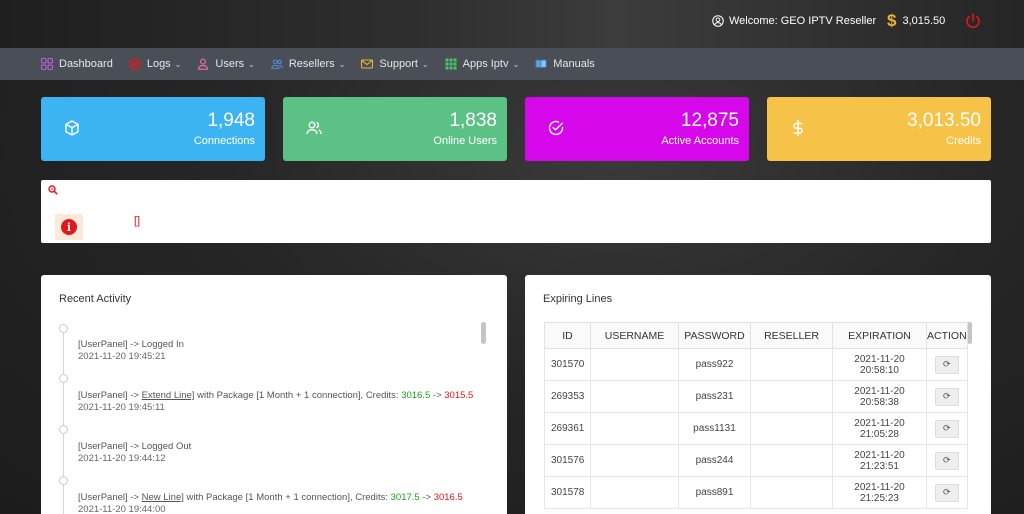  I want to click on nav-item-support: Support ⌄, so click(395, 64).